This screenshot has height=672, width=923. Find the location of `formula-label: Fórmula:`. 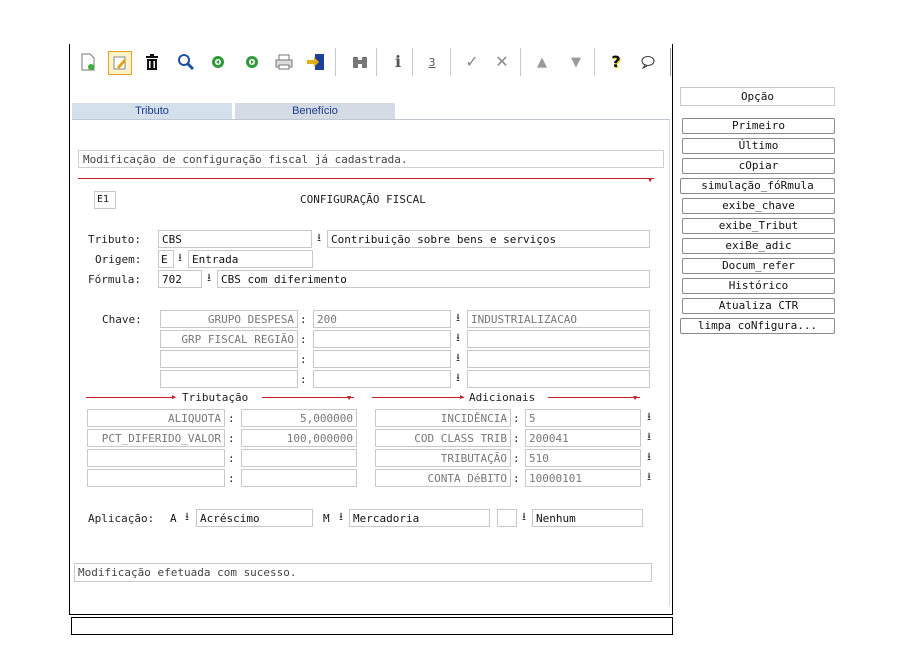

formula-label: Fórmula: is located at coordinates (114, 279).